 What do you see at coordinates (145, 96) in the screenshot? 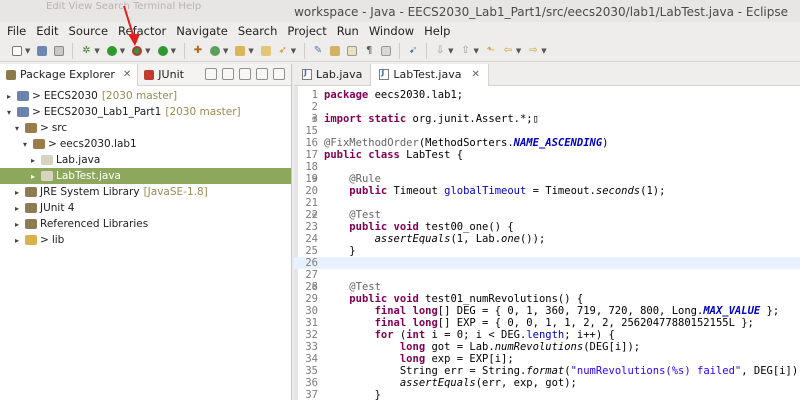
I see `tree-item: ▸ > EECS2030 [2030 master]` at bounding box center [145, 96].